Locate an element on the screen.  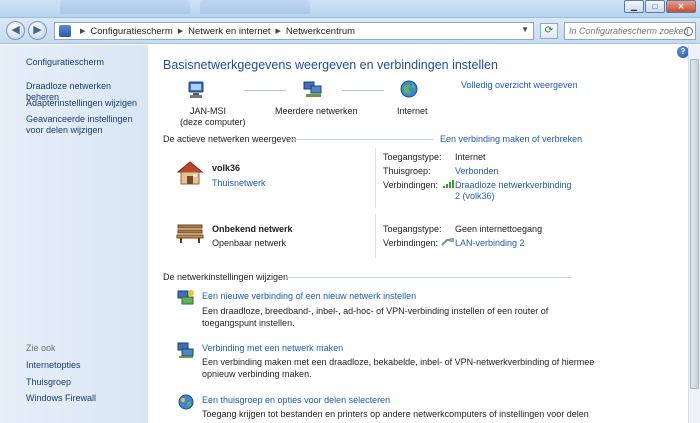
see-also-header: Zie ook is located at coordinates (41, 348).